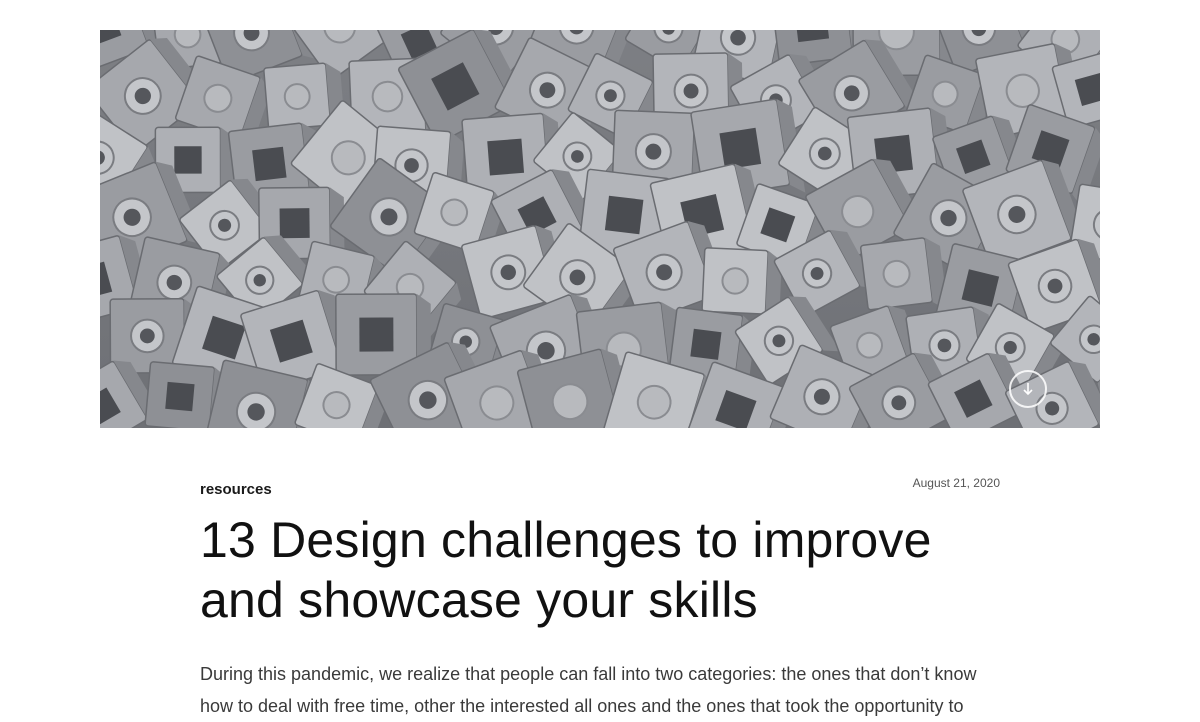 This screenshot has height=722, width=1200. I want to click on scroll-down-button, so click(1028, 389).